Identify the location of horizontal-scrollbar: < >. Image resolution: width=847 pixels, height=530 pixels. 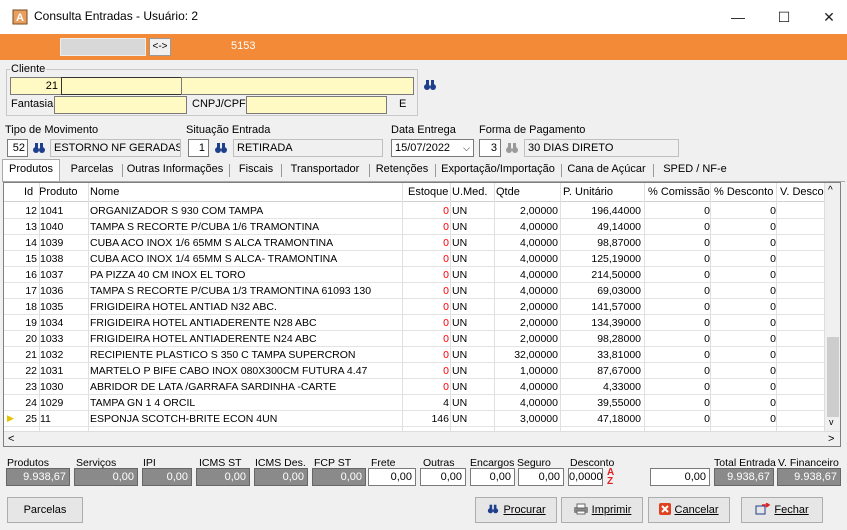
(422, 438).